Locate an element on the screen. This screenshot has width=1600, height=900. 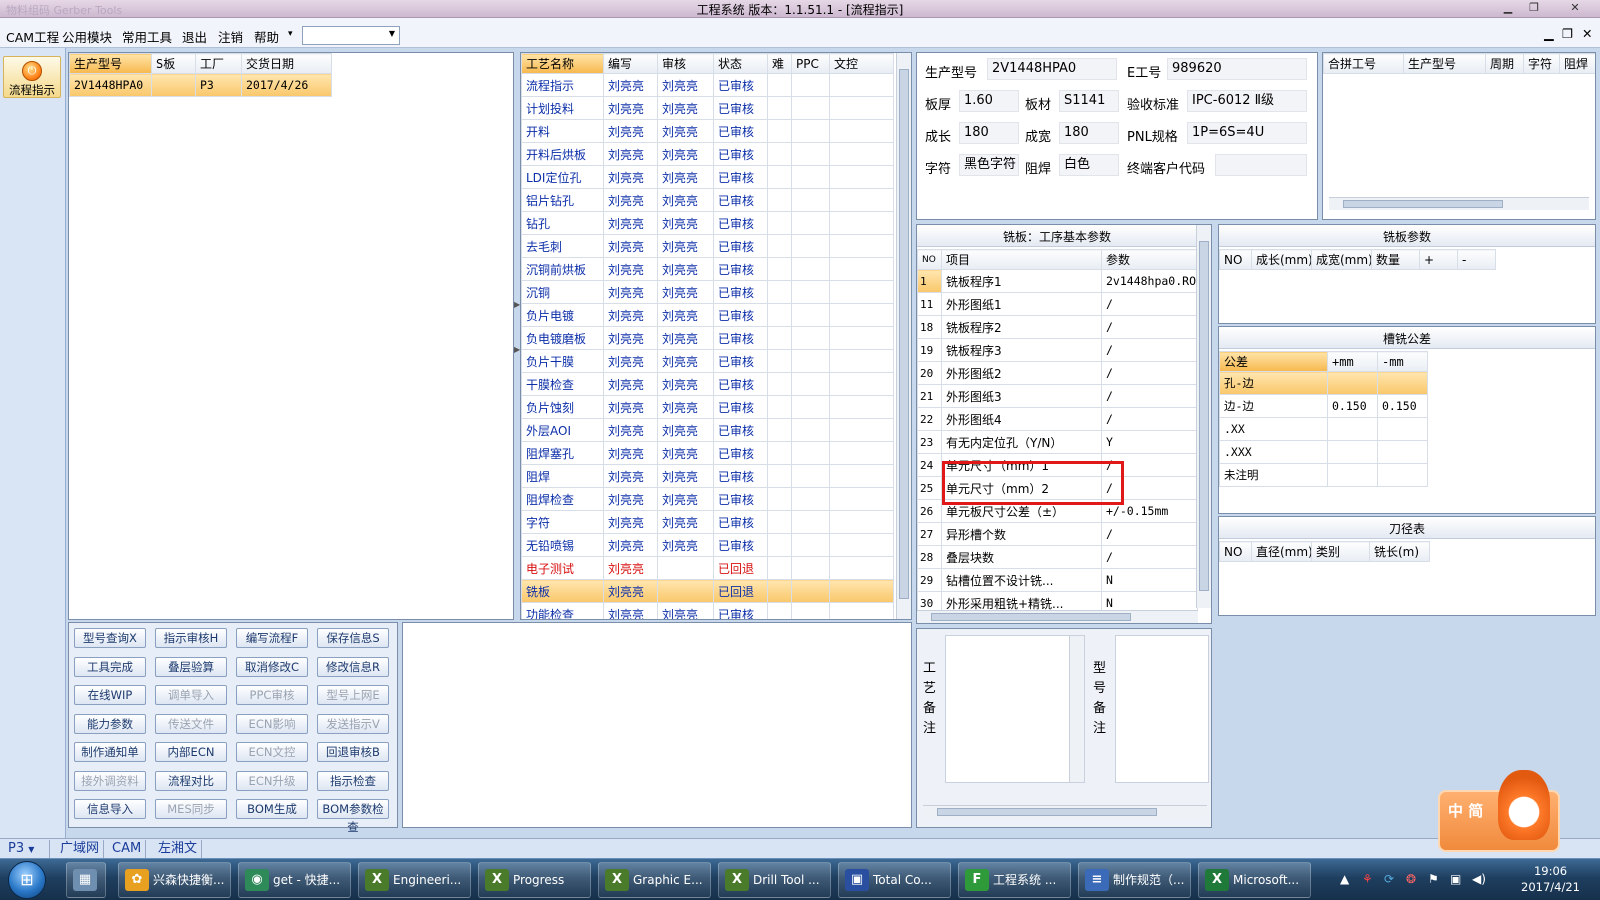
column-header: 成长(mm) is located at coordinates (1281, 259).